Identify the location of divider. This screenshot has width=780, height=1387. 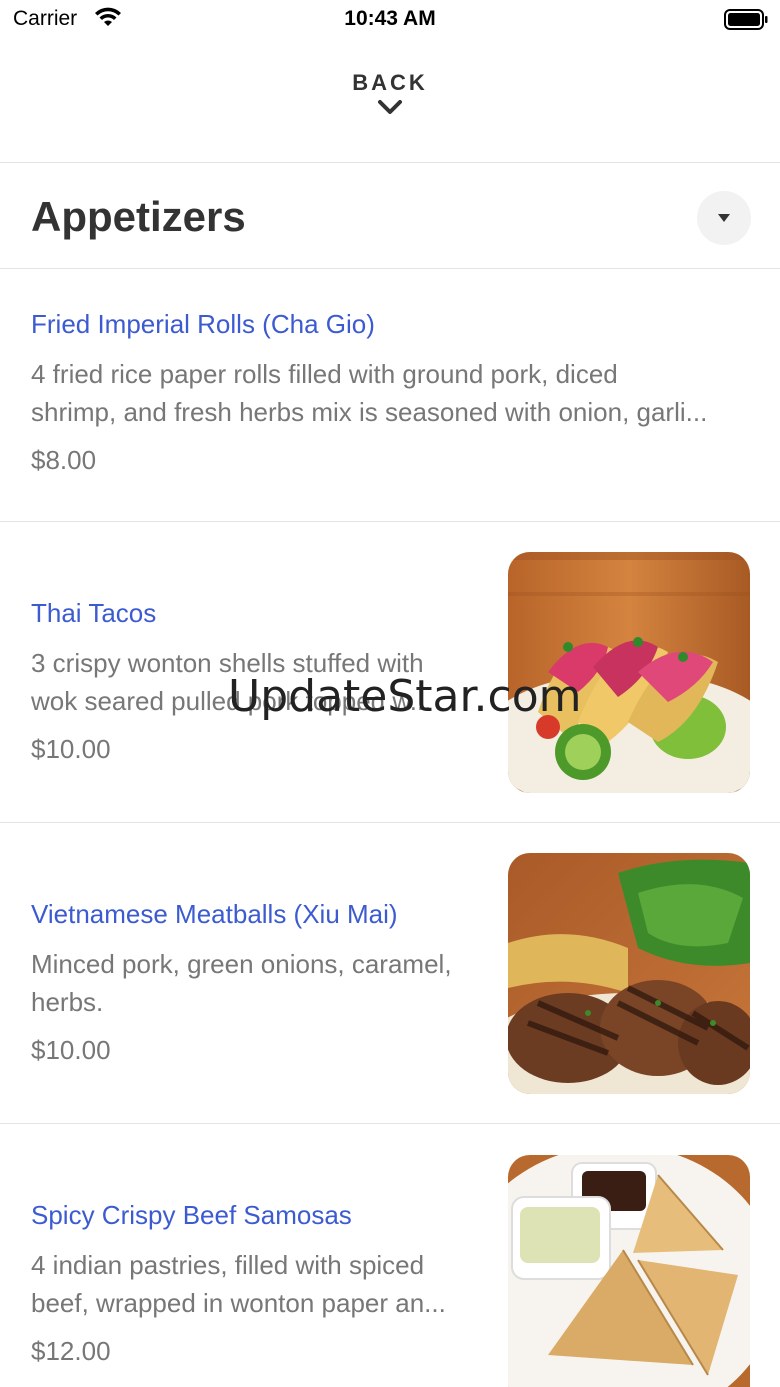
(390, 162).